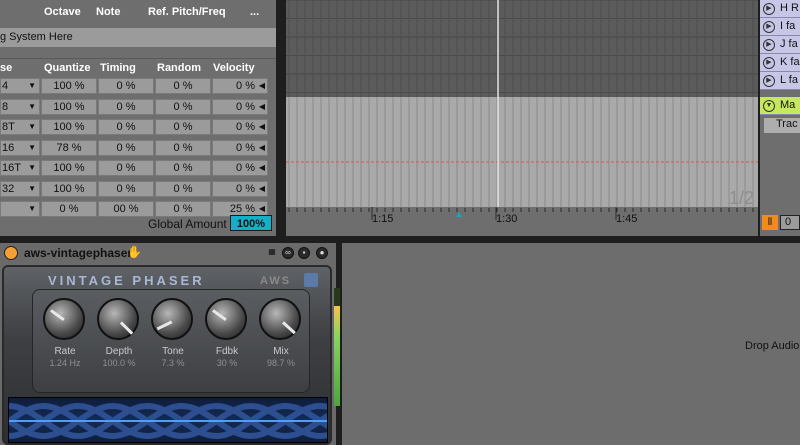 The image size is (800, 445). I want to click on base-field: 16T, so click(20, 168).